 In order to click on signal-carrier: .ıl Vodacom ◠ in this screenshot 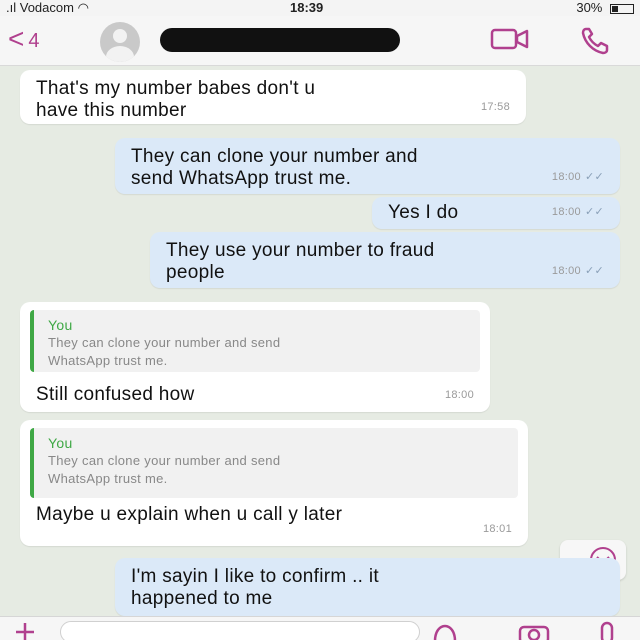, I will do `click(47, 8)`.